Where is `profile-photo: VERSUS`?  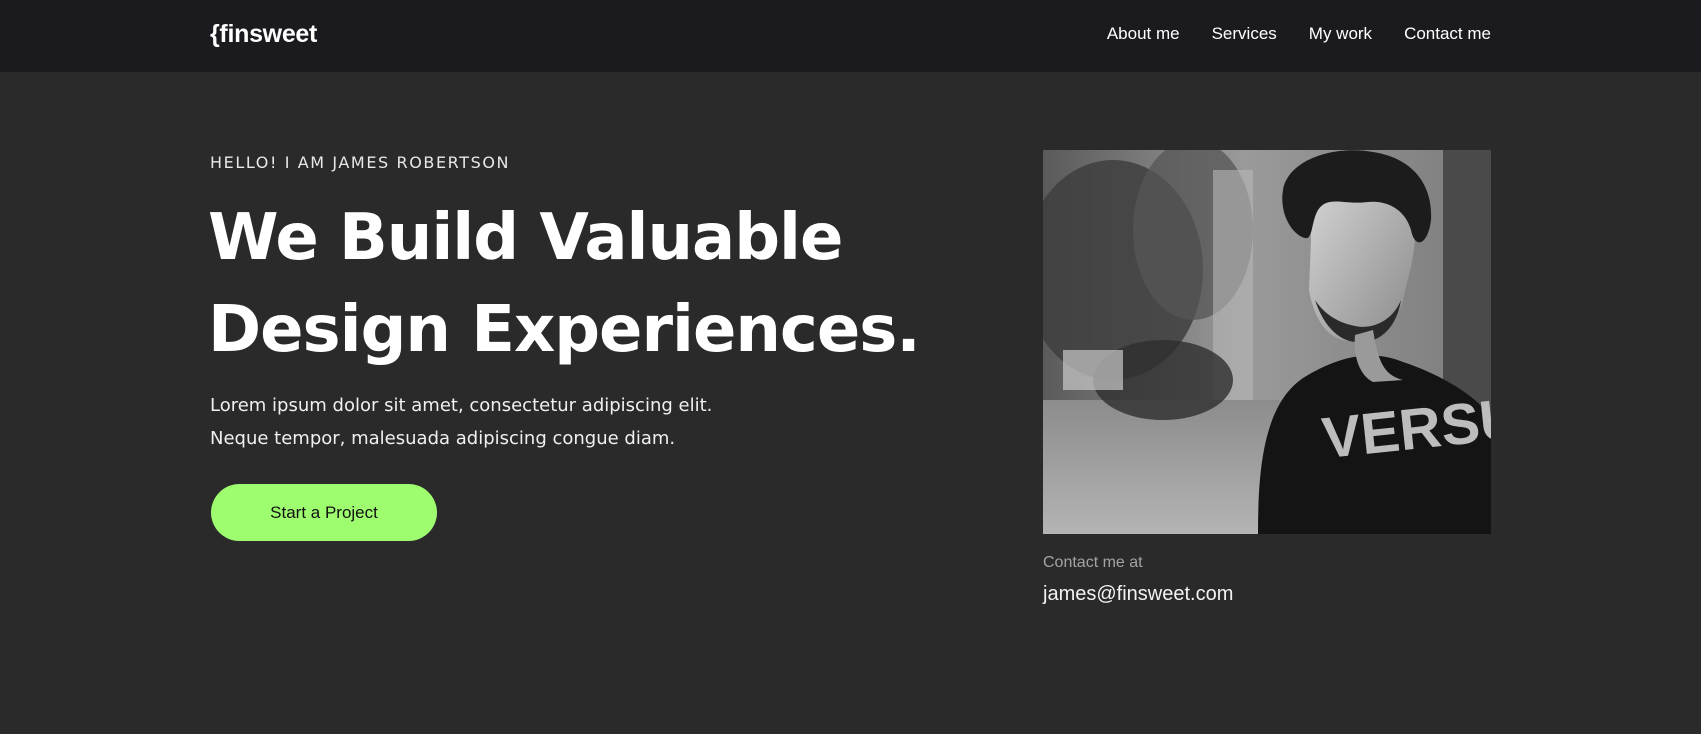 profile-photo: VERSUS is located at coordinates (1267, 342).